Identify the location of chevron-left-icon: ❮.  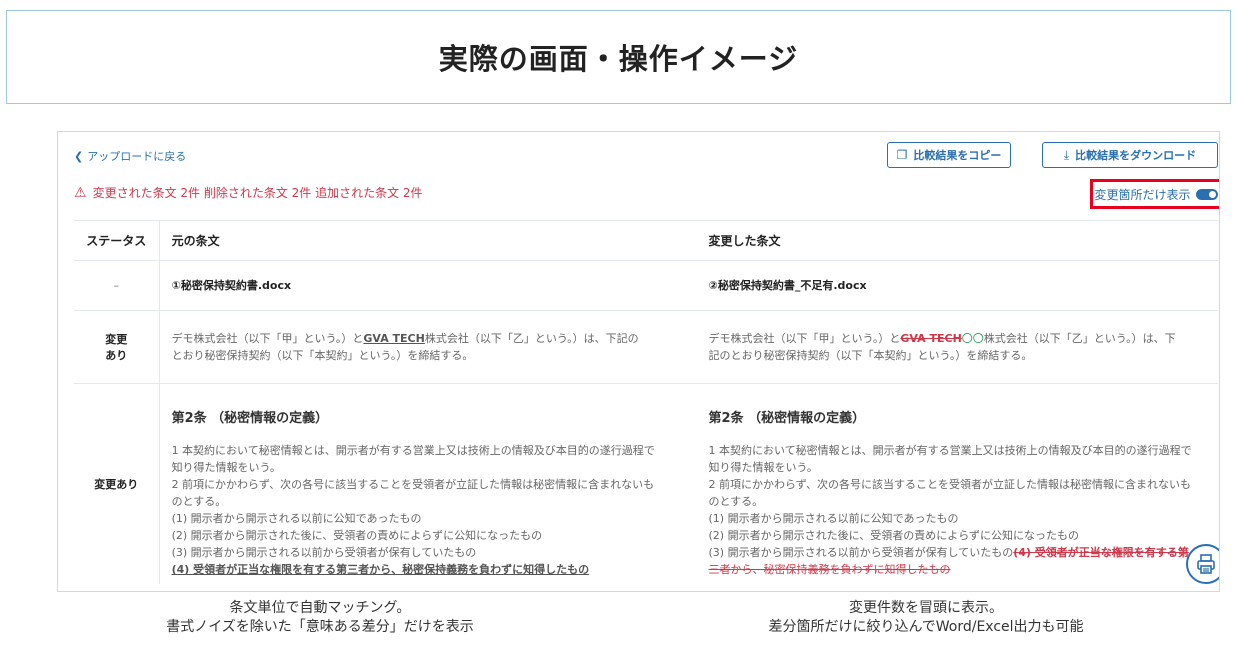
(79, 156).